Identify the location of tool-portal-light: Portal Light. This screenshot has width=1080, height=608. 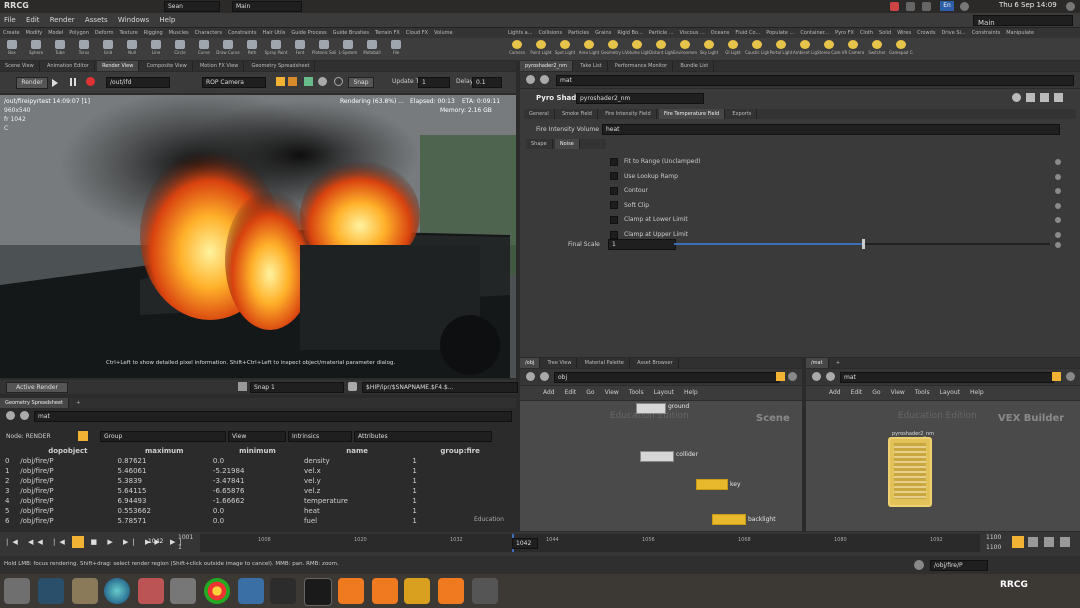
(781, 49).